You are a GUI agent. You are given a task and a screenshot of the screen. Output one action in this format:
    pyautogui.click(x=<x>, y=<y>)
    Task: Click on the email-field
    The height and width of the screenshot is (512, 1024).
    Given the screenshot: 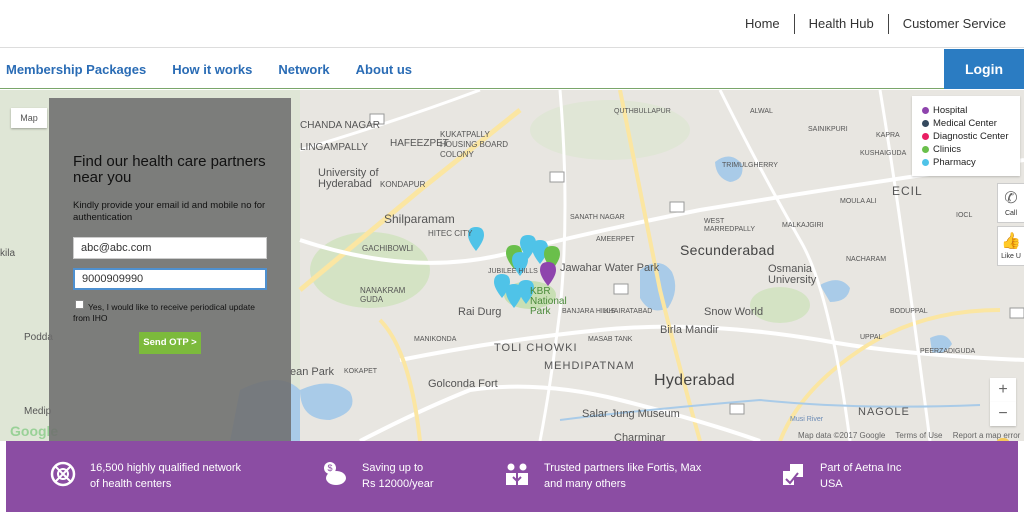 What is the action you would take?
    pyautogui.click(x=170, y=248)
    